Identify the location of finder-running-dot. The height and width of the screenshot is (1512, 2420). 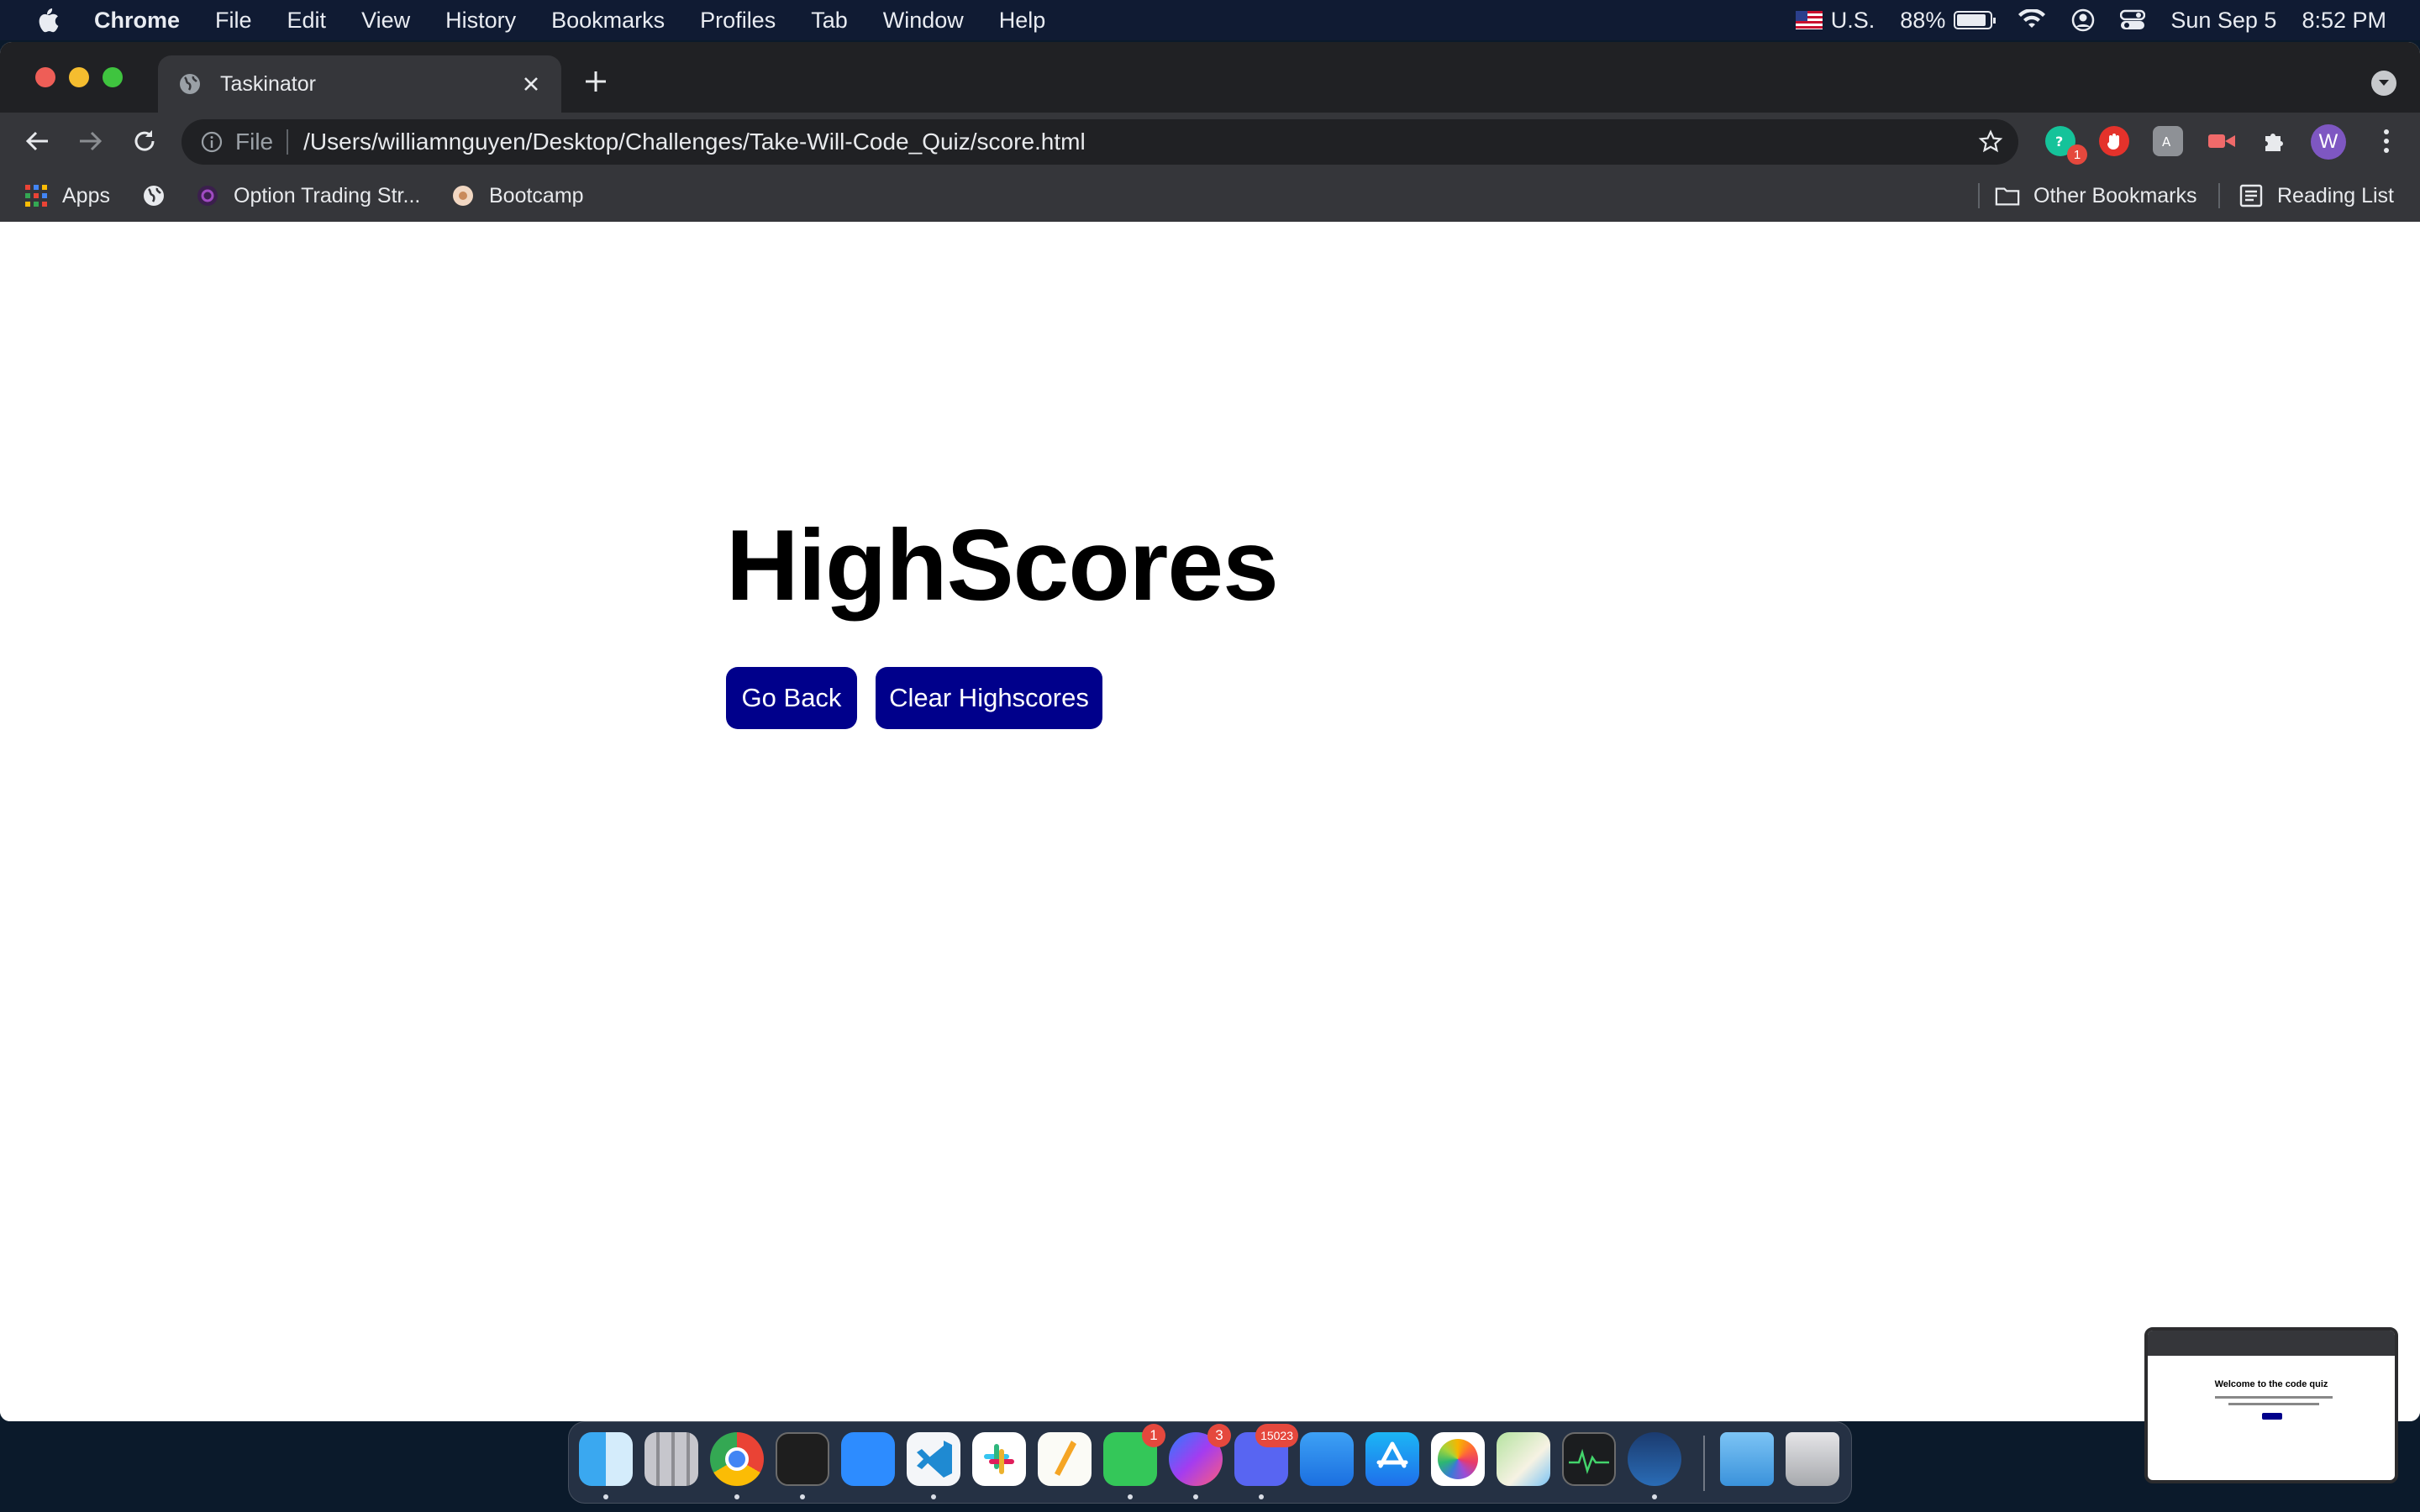
(605, 1496).